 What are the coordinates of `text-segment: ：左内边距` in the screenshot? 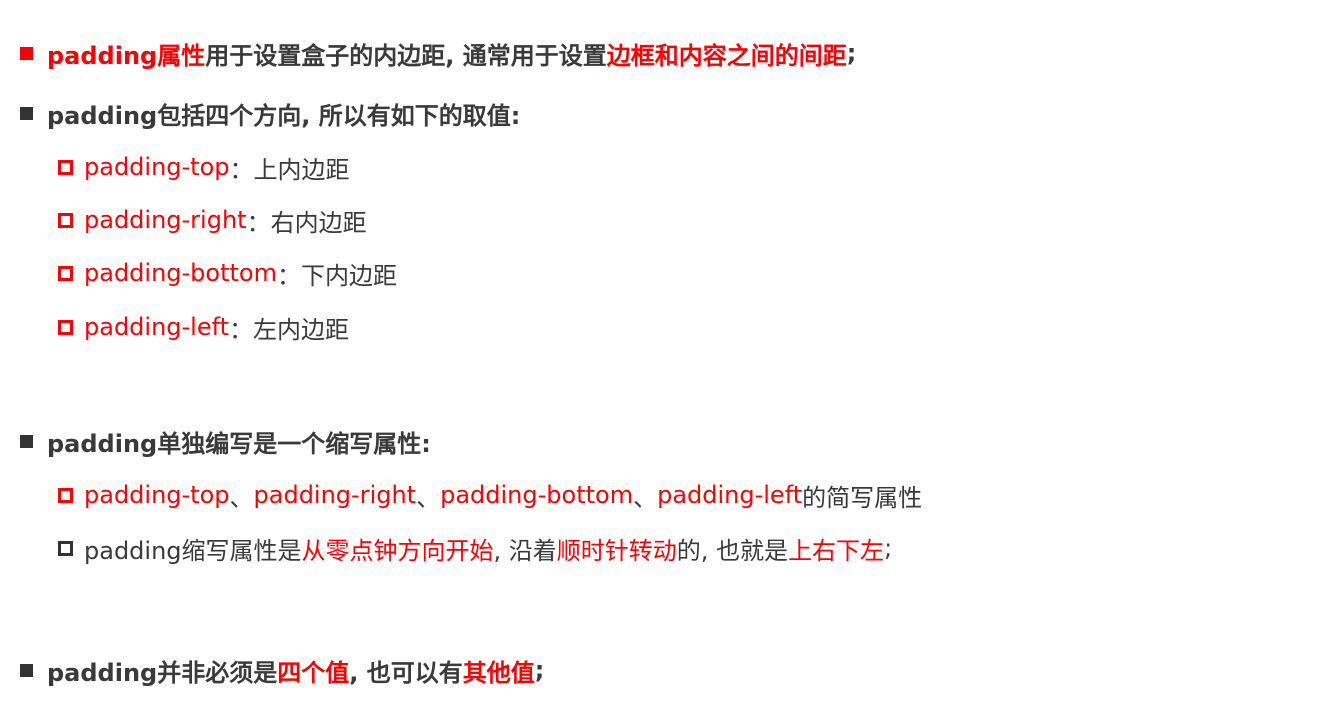 It's located at (289, 329).